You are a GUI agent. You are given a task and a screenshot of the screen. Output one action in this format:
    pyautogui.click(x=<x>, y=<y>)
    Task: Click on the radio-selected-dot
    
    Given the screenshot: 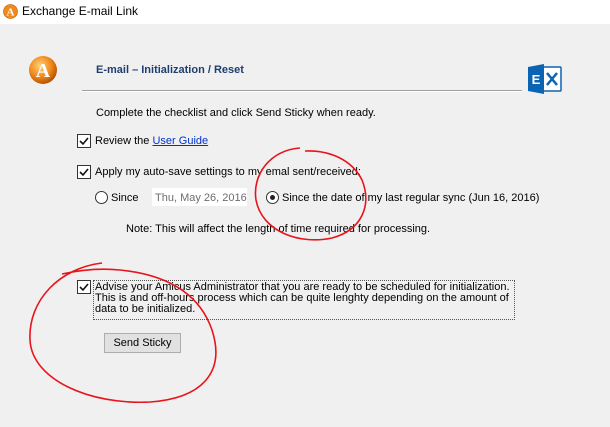 What is the action you would take?
    pyautogui.click(x=272, y=197)
    